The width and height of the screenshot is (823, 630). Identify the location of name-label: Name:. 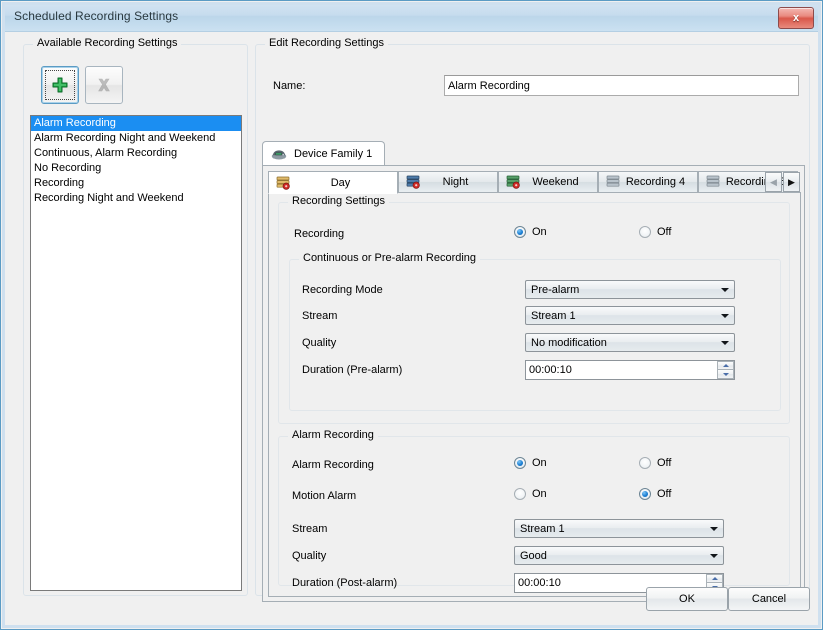
(289, 86).